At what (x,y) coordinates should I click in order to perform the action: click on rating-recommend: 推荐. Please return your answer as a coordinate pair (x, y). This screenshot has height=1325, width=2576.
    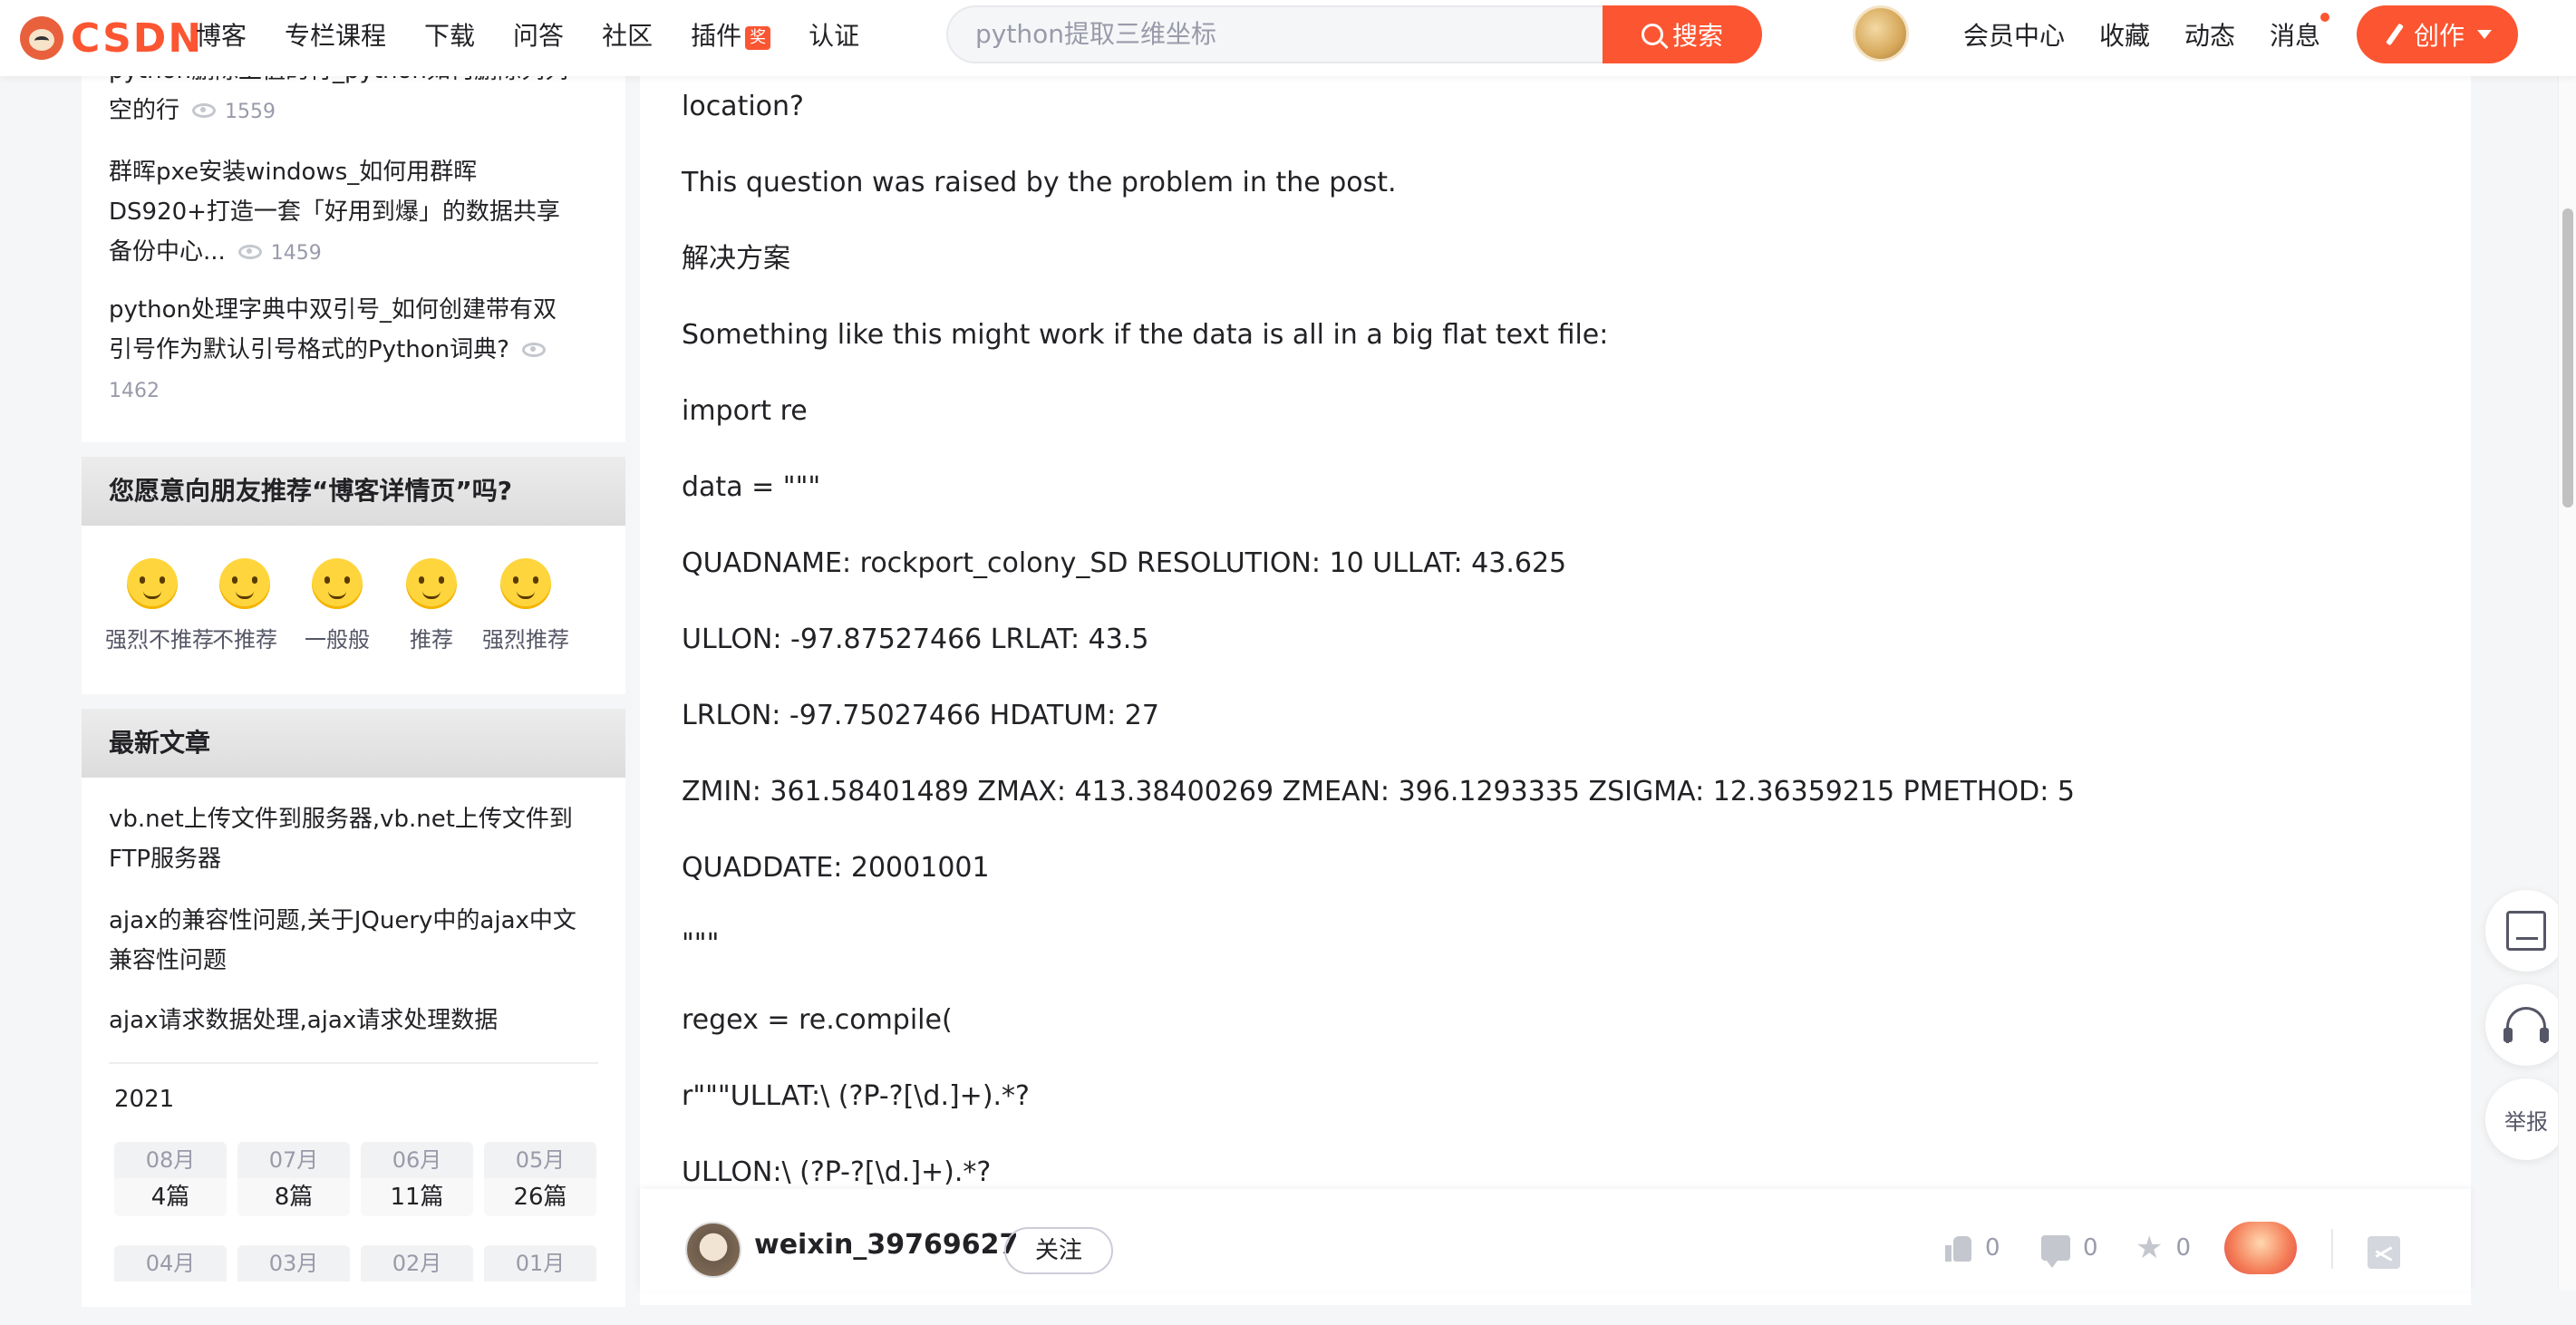
    Looking at the image, I should click on (431, 605).